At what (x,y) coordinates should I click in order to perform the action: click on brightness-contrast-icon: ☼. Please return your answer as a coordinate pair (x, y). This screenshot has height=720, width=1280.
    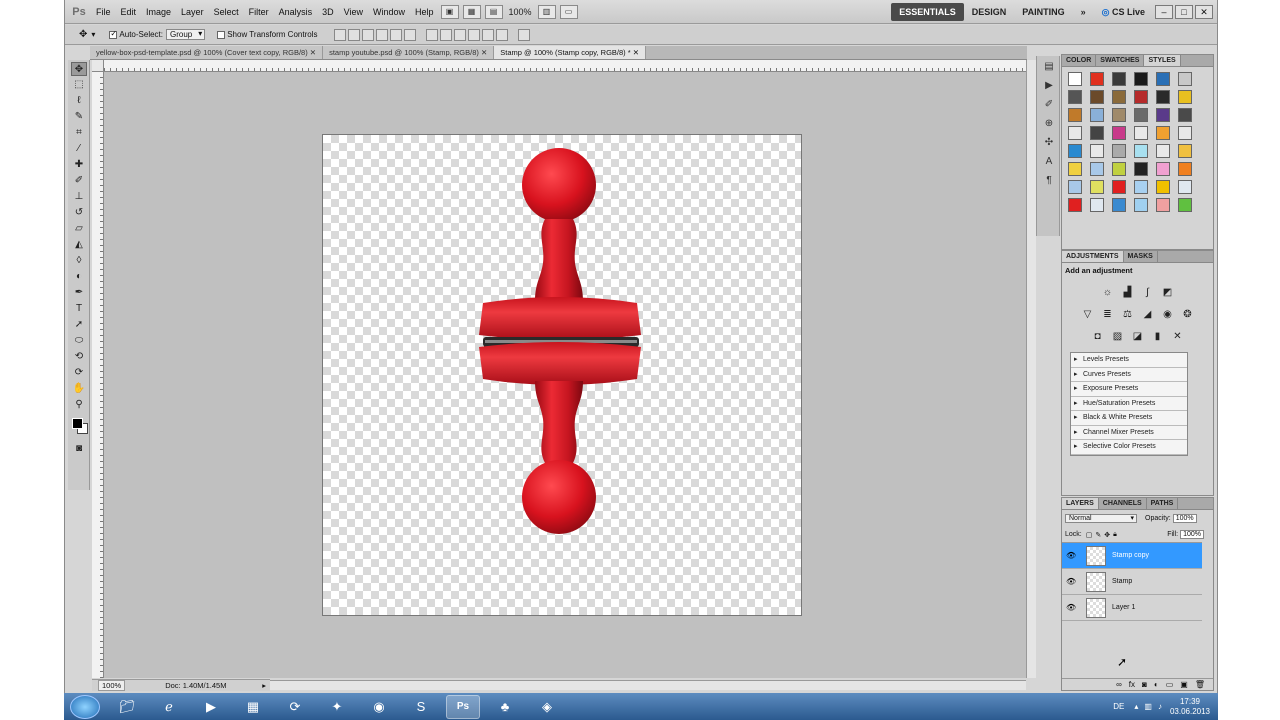
    Looking at the image, I should click on (1108, 293).